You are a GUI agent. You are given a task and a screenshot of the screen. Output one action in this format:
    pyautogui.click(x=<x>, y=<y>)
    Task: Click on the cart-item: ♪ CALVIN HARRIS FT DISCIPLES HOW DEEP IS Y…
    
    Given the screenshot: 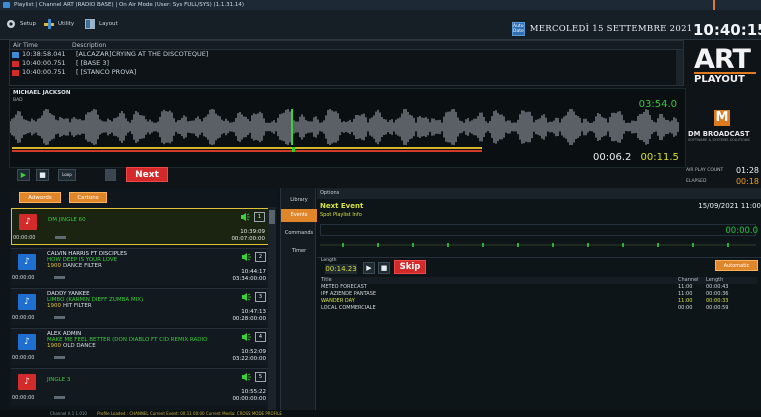 What is the action you would take?
    pyautogui.click(x=142, y=266)
    